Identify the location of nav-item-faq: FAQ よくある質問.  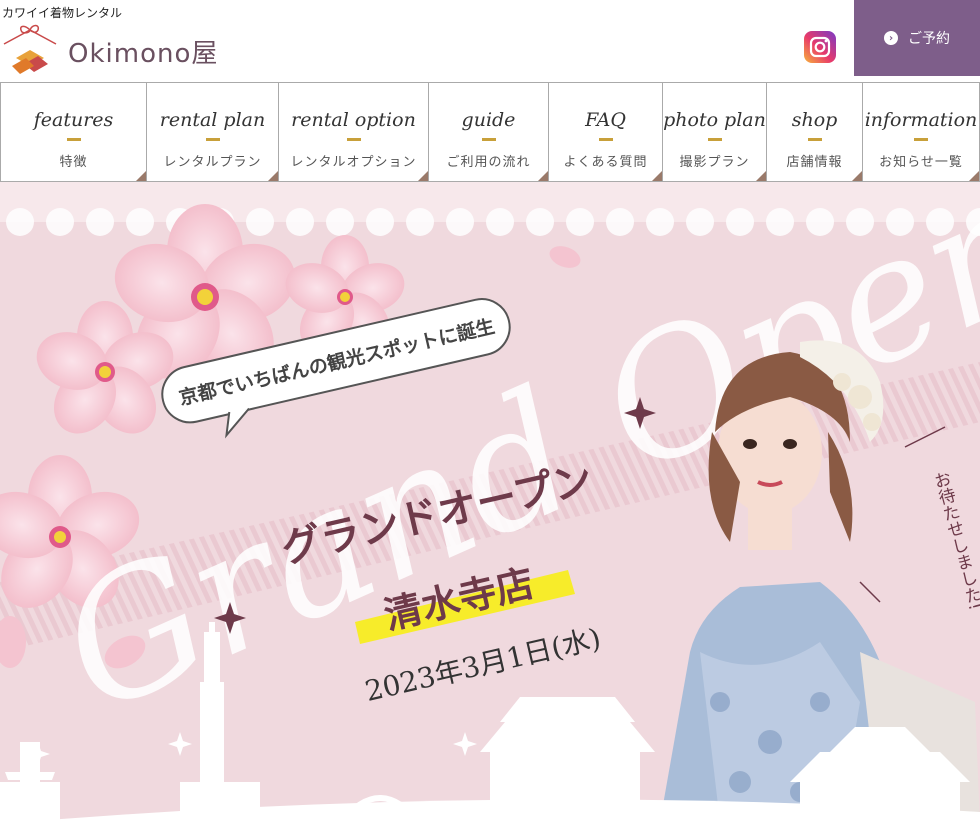
(605, 132).